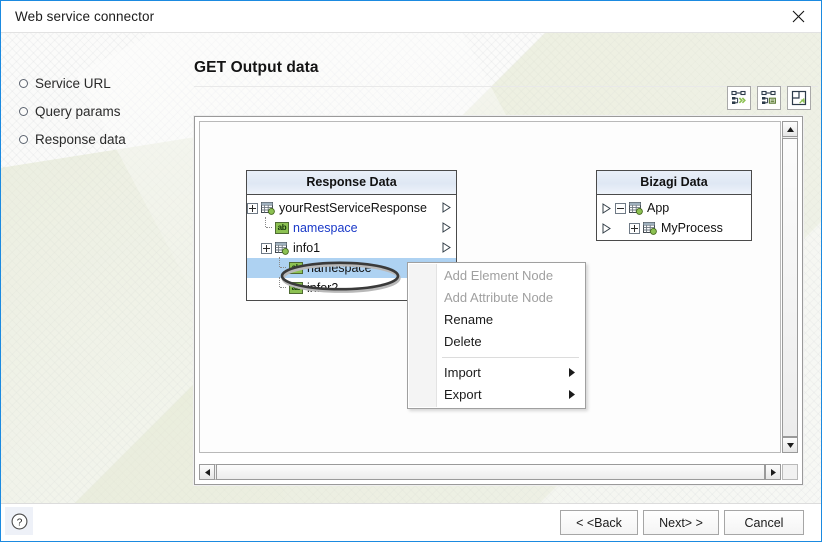  I want to click on sidebar-item-query-params: Query params, so click(93, 111).